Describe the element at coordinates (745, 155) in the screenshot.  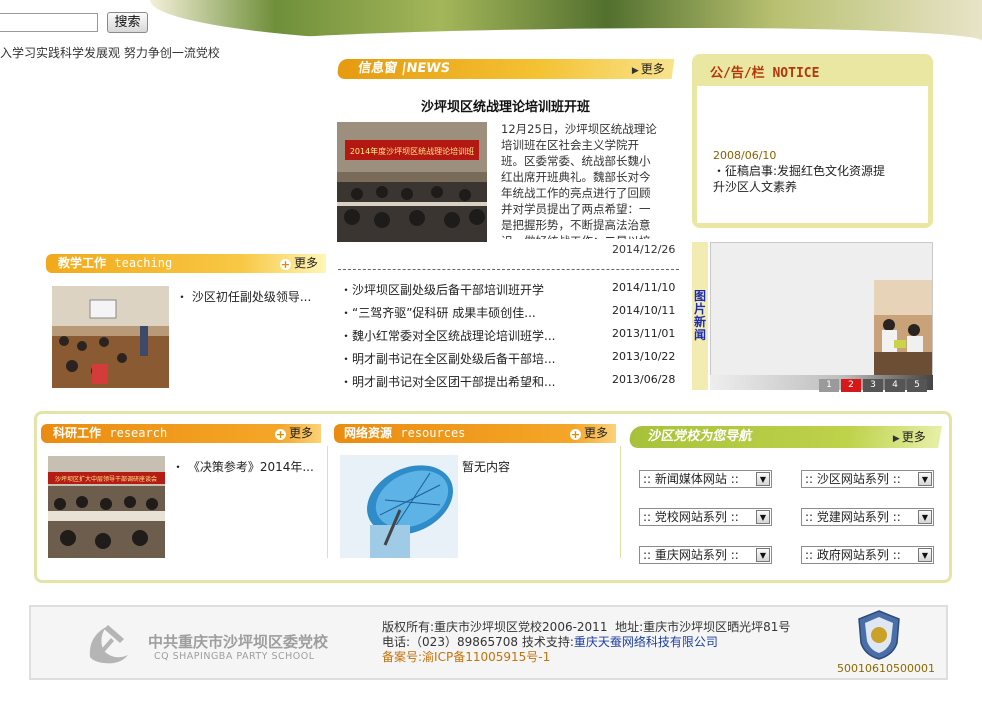
I see `notice-date: 2008/06/10` at that location.